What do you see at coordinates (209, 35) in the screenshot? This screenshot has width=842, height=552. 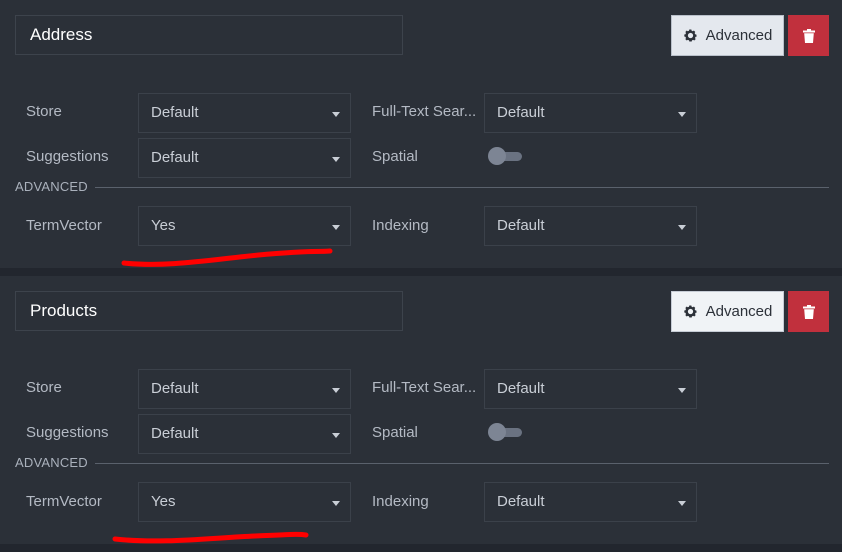 I see `field-name-input: Address` at bounding box center [209, 35].